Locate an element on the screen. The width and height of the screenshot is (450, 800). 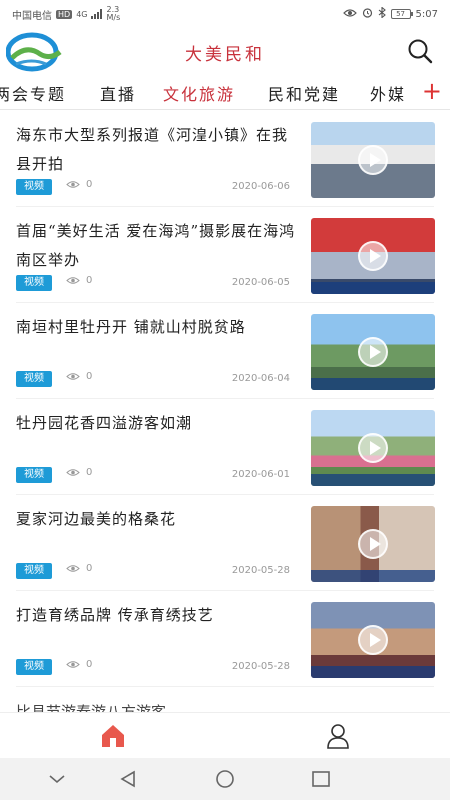
home-circle-icon is located at coordinates (225, 779).